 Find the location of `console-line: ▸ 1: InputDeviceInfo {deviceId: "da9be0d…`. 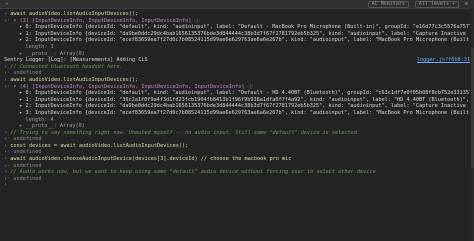

console-line: ▸ 1: InputDeviceInfo {deviceId: "da9be0d… is located at coordinates (237, 34).